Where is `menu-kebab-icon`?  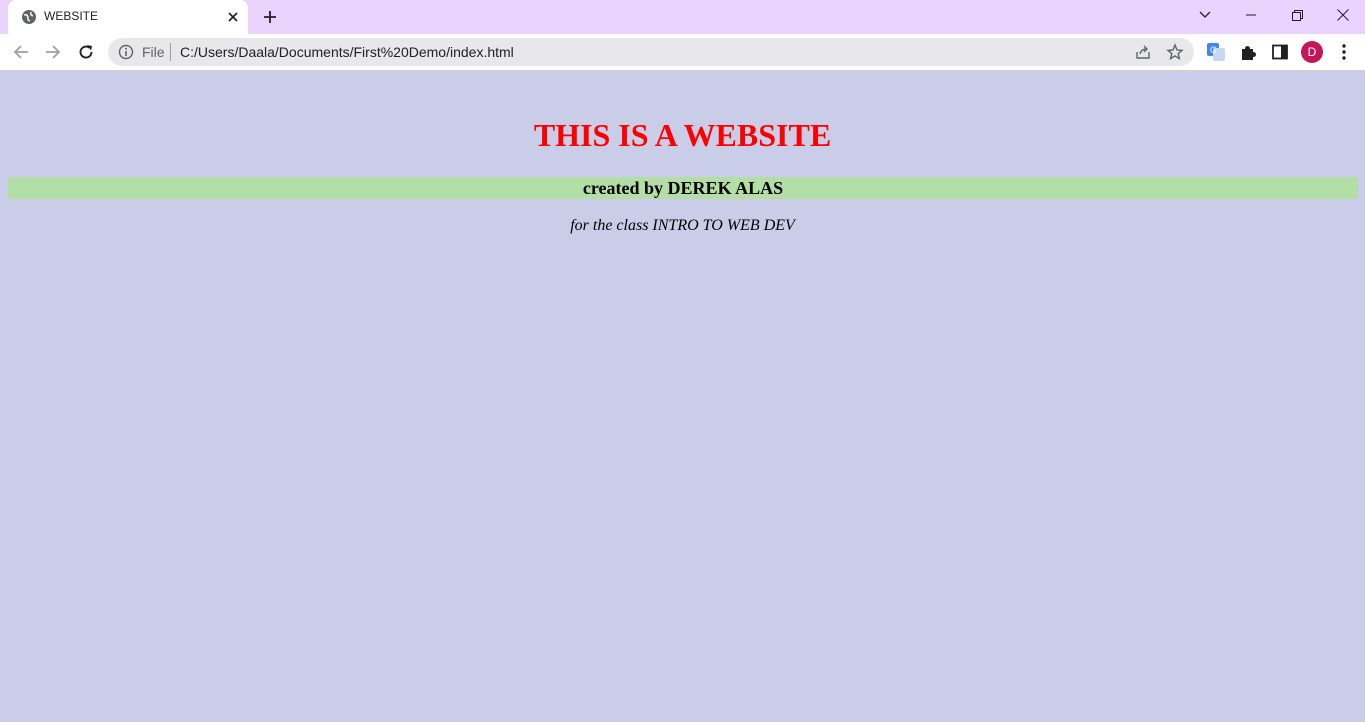 menu-kebab-icon is located at coordinates (1344, 52).